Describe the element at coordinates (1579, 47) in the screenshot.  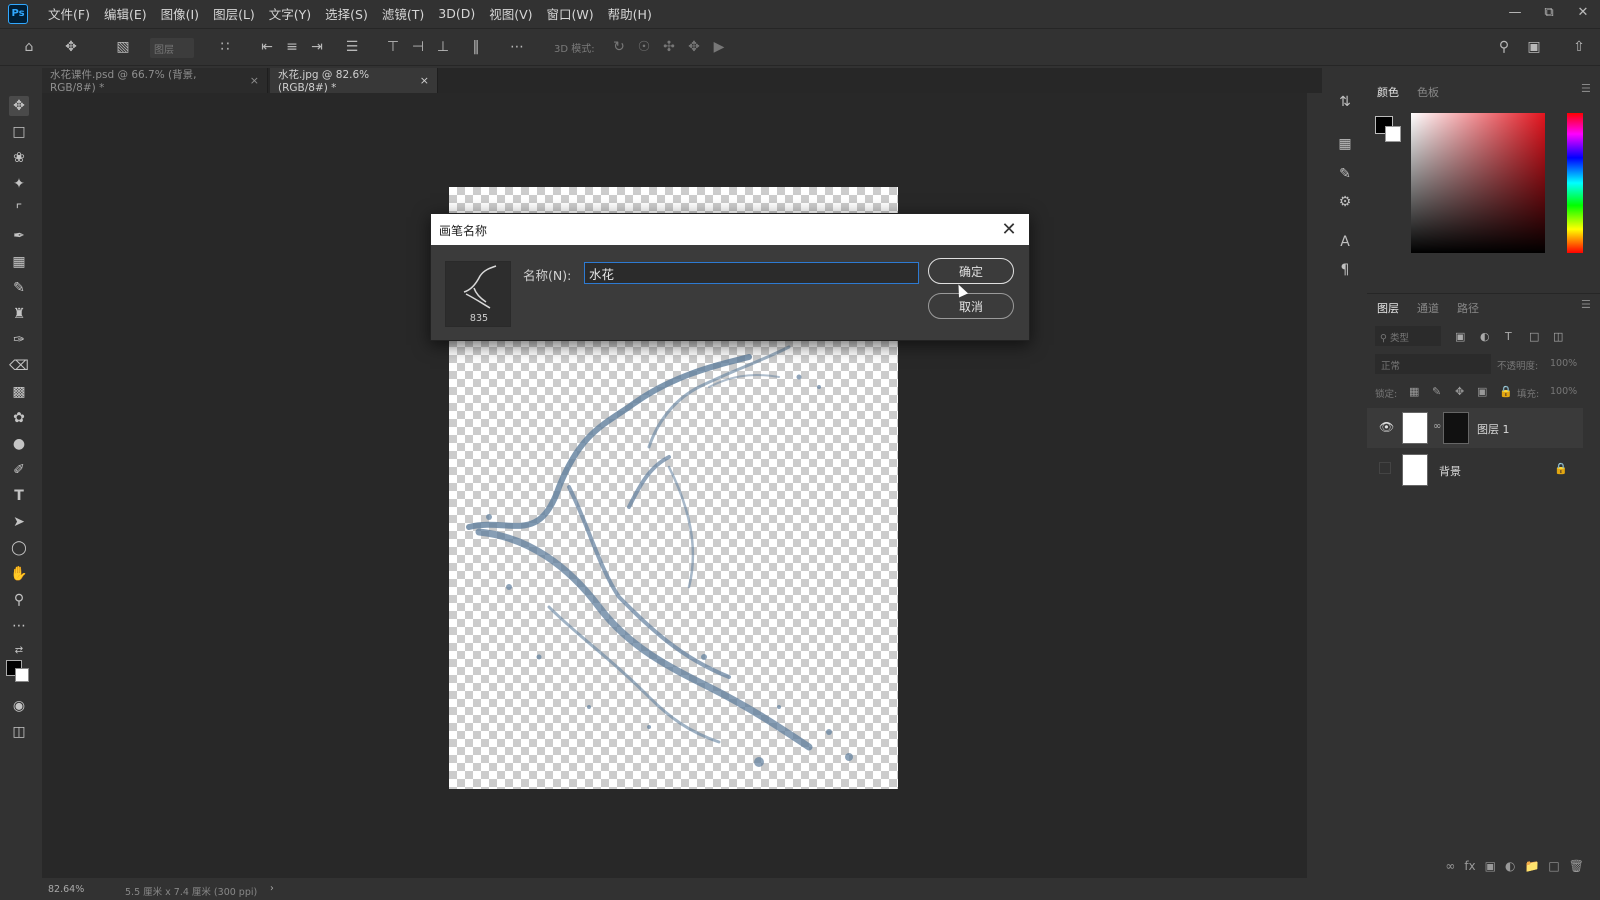
I see `share-icon: ⇧` at that location.